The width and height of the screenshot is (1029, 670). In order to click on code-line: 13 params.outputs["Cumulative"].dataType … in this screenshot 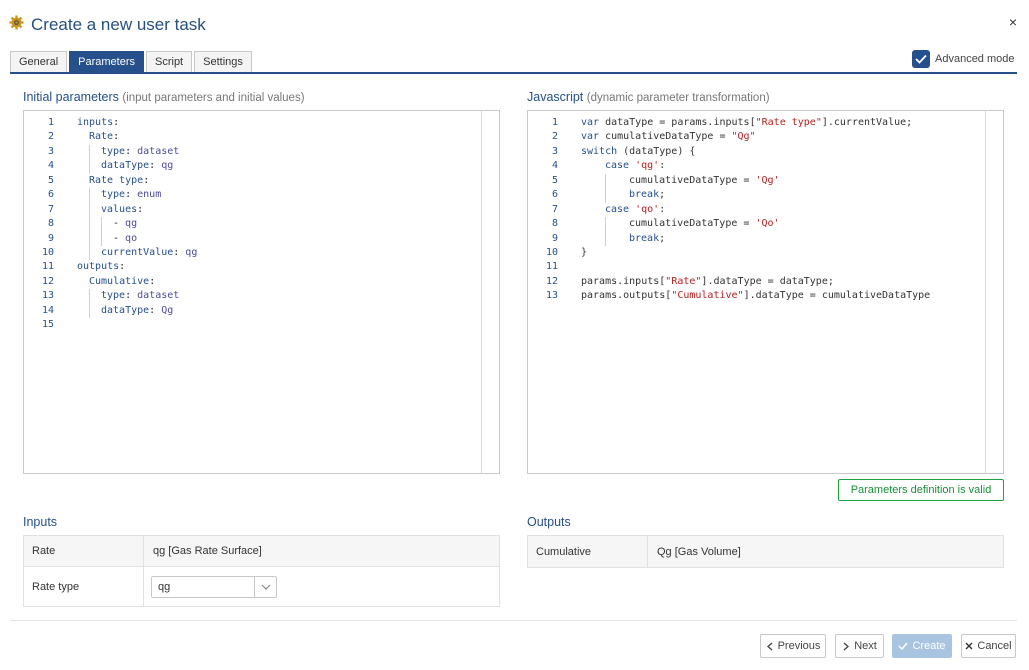, I will do `click(738, 296)`.